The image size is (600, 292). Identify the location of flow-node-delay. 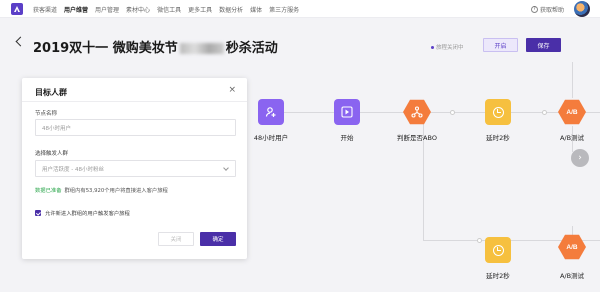
(498, 112).